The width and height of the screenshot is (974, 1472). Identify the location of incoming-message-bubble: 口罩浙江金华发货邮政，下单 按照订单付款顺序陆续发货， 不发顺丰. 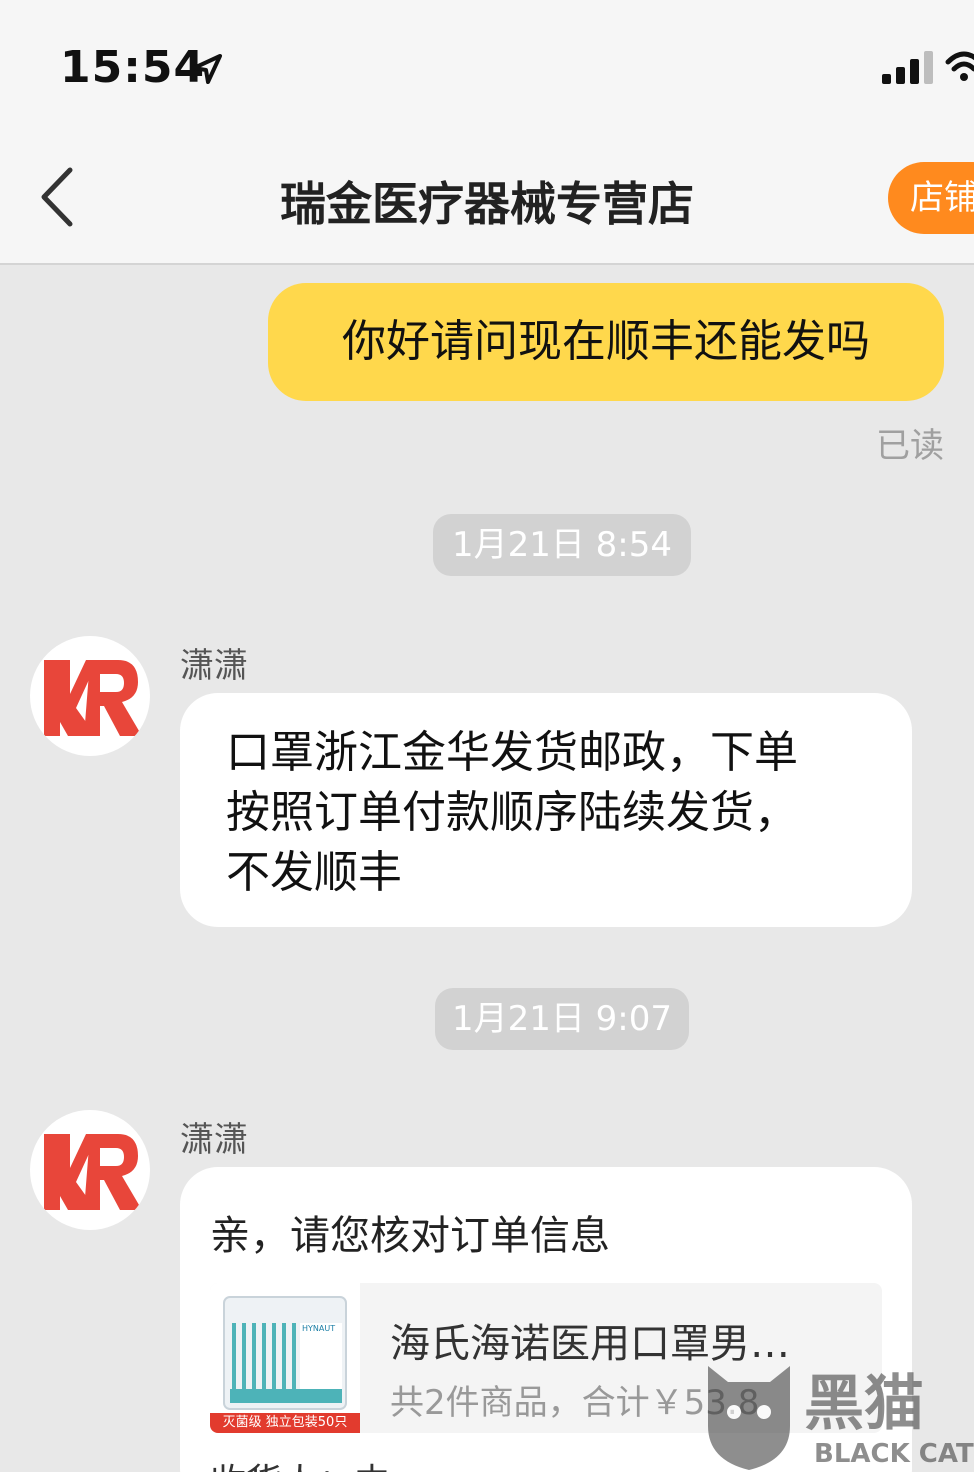
(546, 810).